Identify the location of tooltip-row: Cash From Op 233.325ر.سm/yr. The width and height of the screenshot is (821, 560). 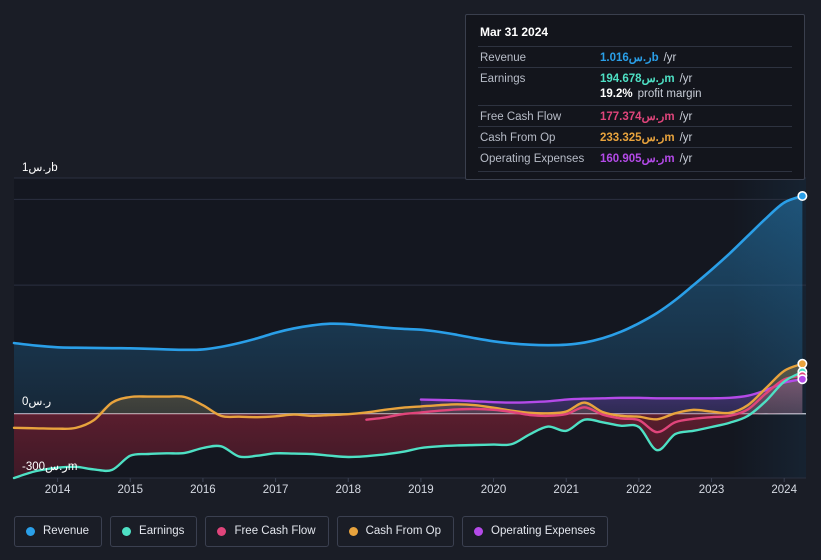
(635, 136).